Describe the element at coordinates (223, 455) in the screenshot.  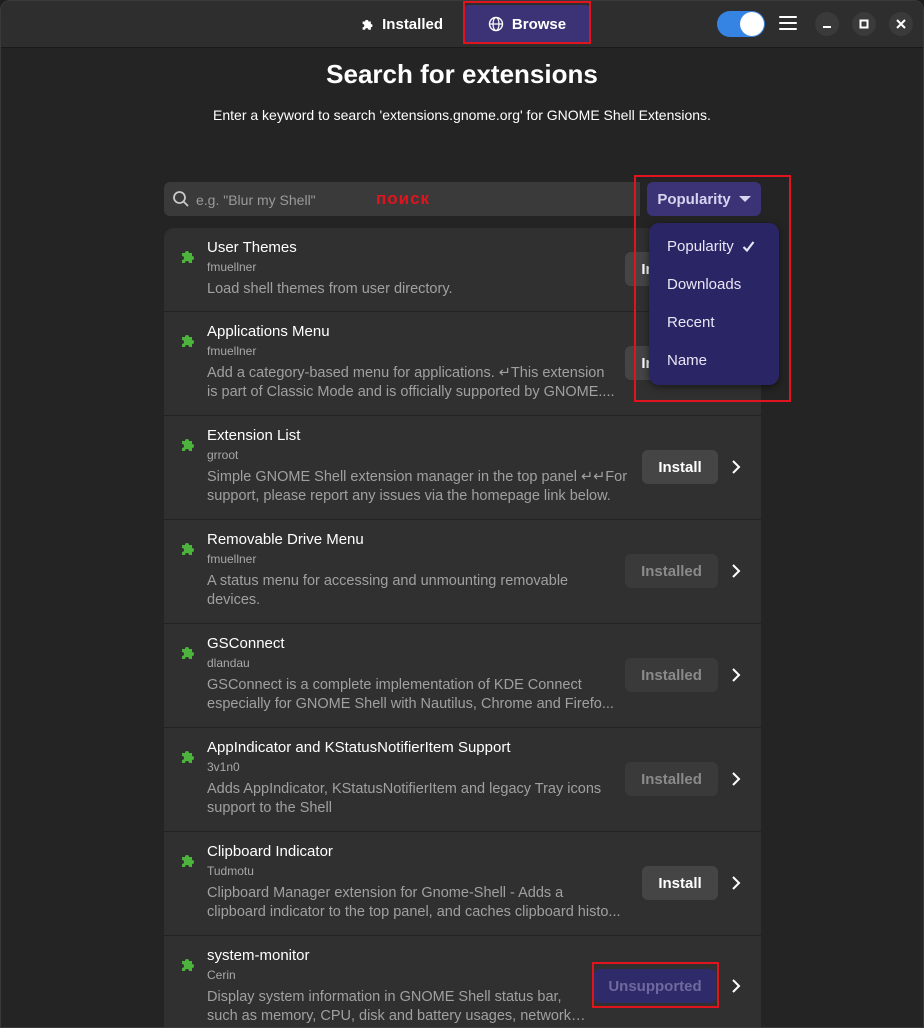
I see `extension-author: grroot` at that location.